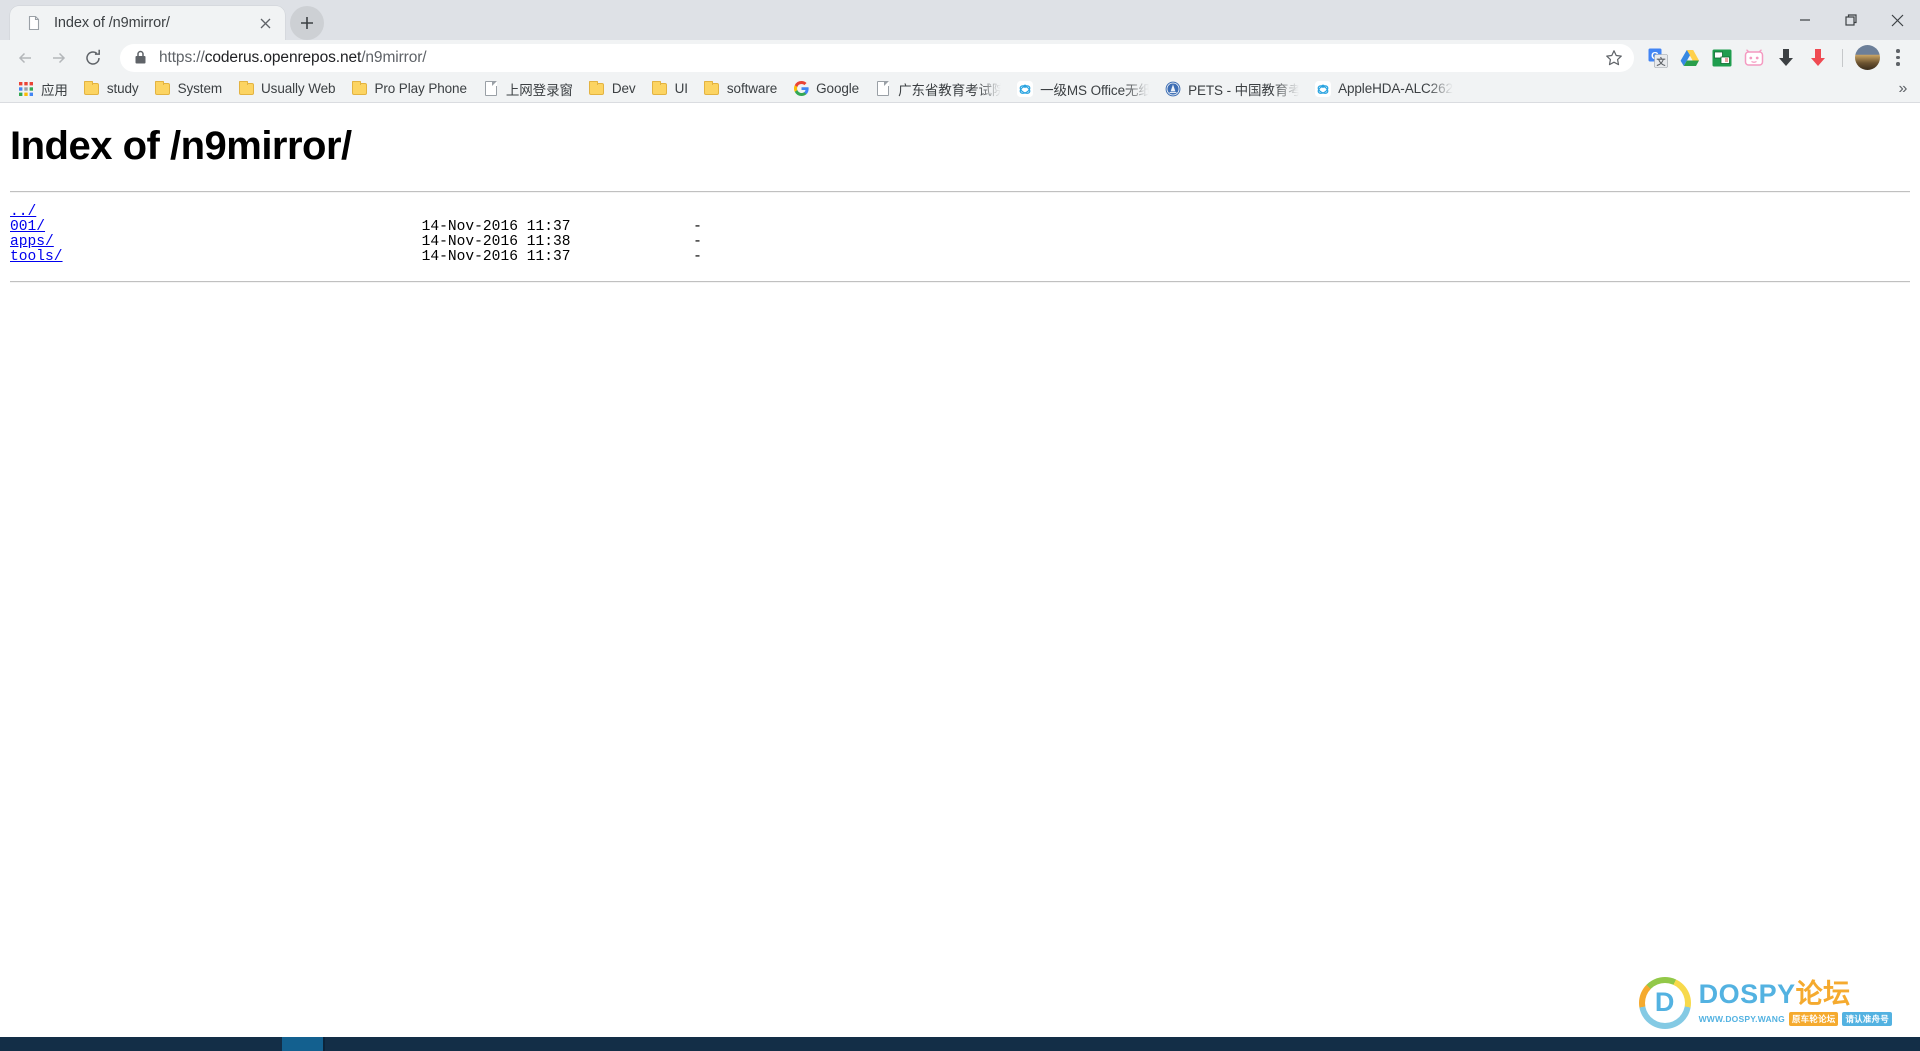  I want to click on bookmark-study: study, so click(111, 89).